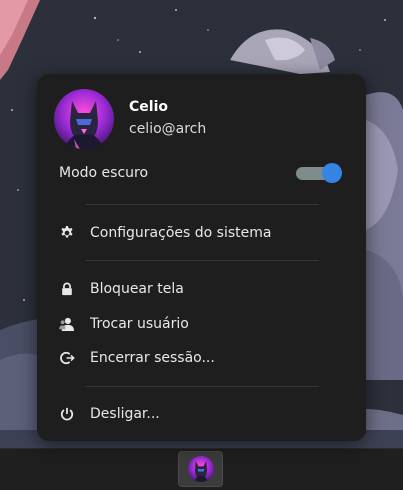 The height and width of the screenshot is (490, 403). What do you see at coordinates (67, 324) in the screenshot?
I see `user-switch-icon` at bounding box center [67, 324].